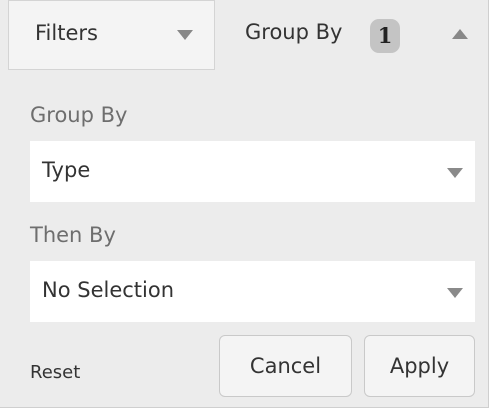 This screenshot has width=501, height=420. I want to click on reset-link: Reset, so click(55, 372).